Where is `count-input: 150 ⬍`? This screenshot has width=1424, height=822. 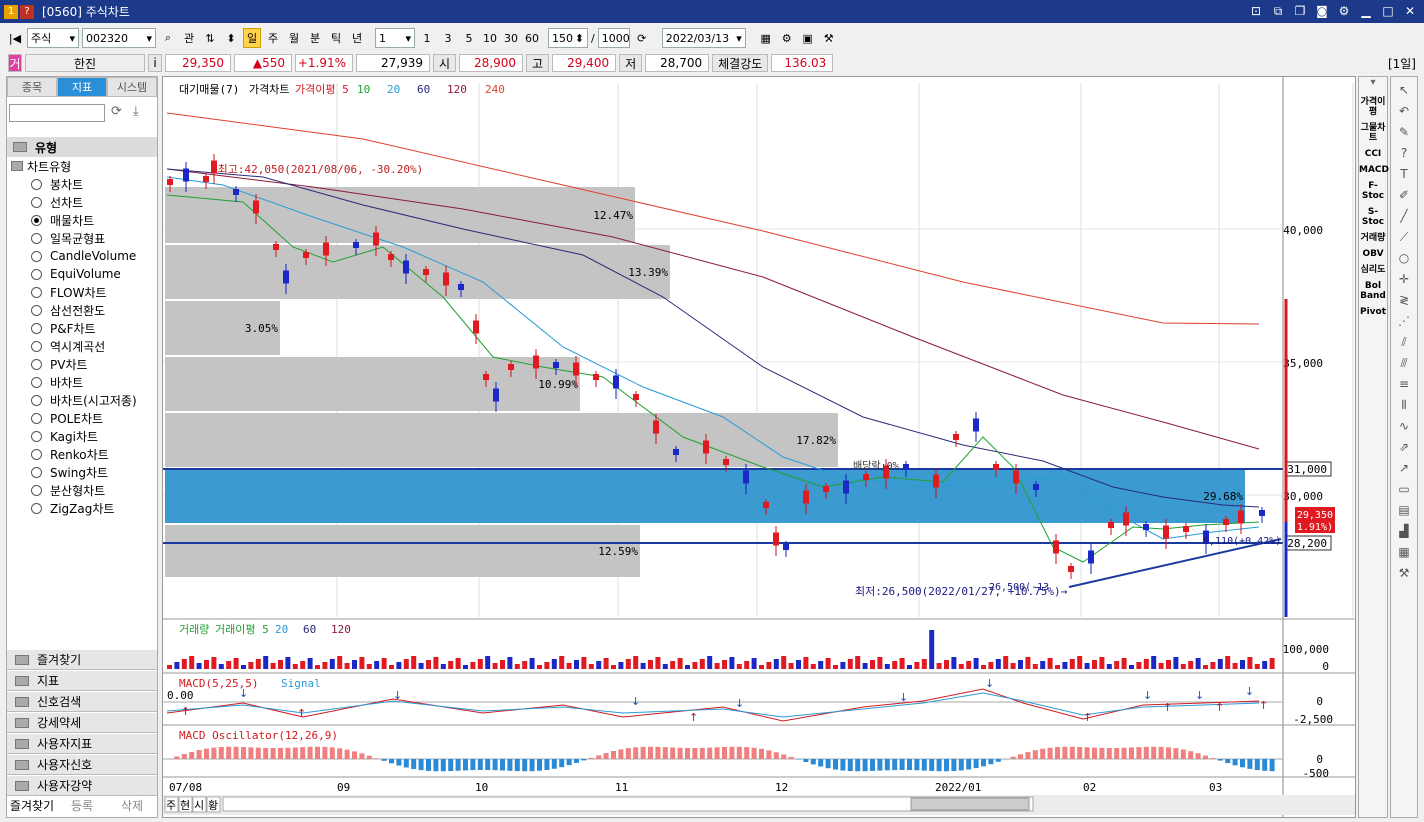
count-input: 150 ⬍ is located at coordinates (568, 38).